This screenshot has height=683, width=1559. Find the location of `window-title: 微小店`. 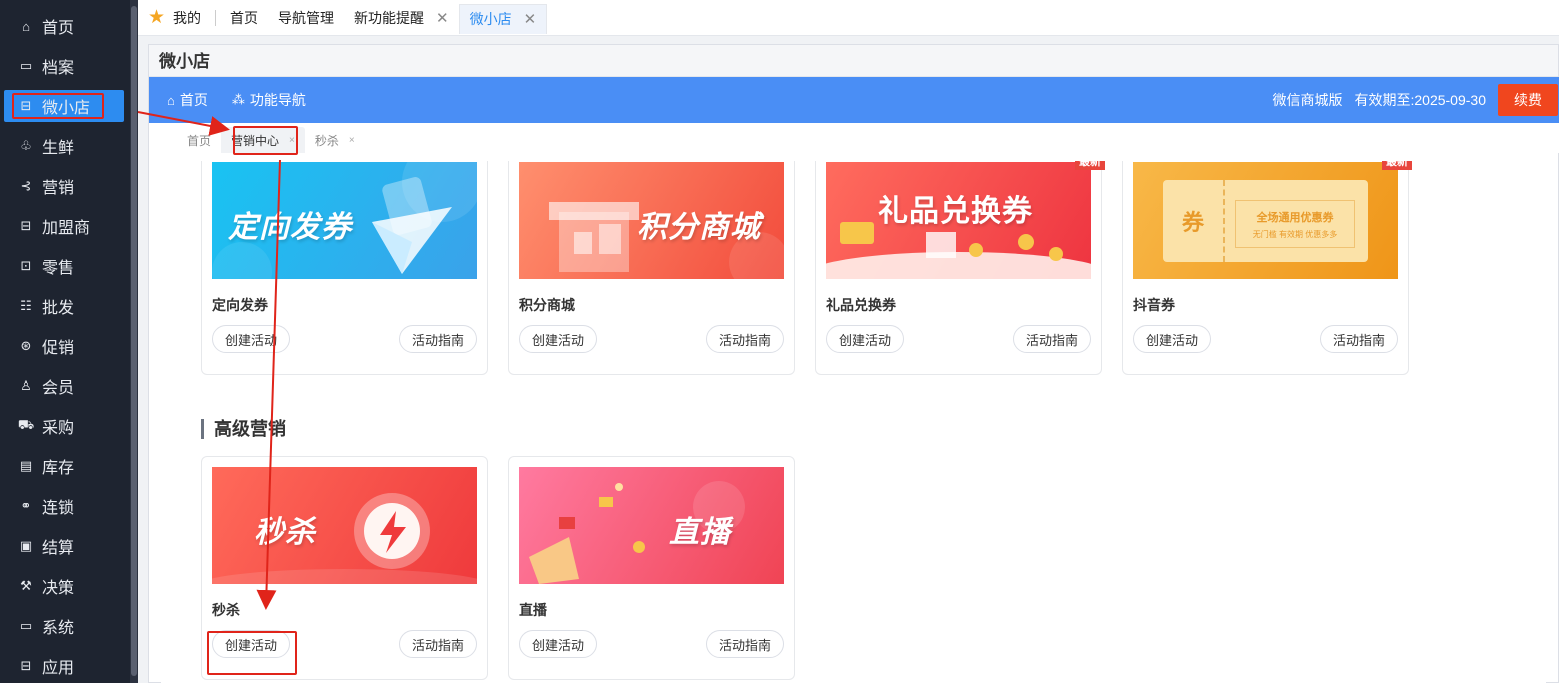

window-title: 微小店 is located at coordinates (853, 61).